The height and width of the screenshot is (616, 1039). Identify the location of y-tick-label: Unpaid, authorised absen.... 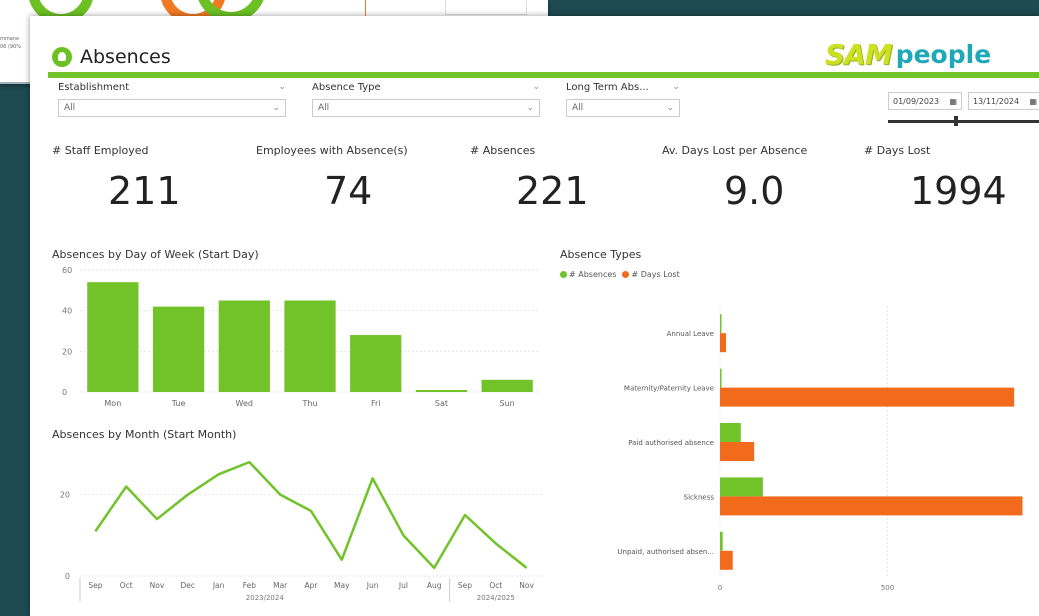
(665, 552).